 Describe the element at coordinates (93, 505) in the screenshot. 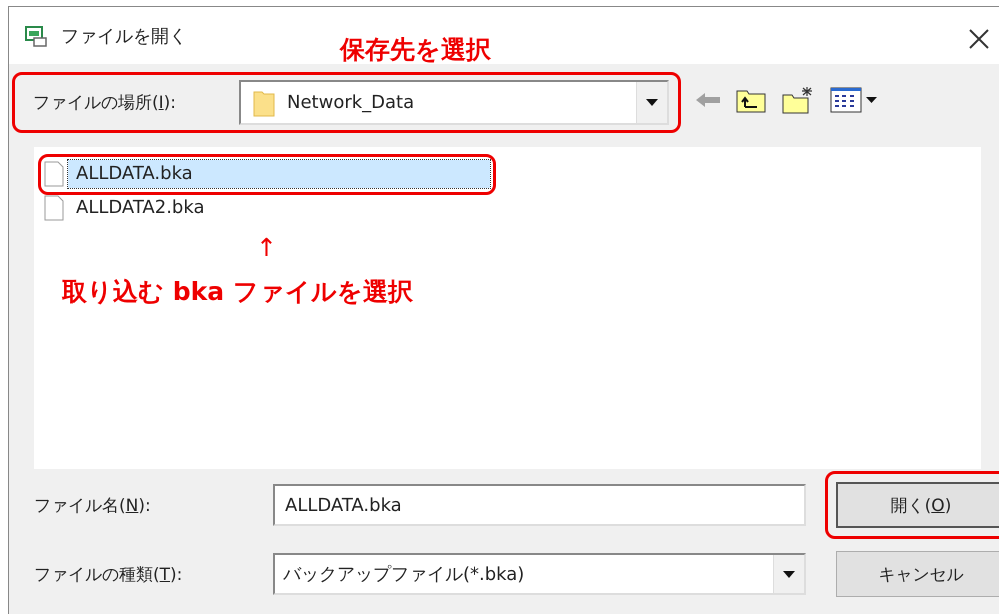

I see `file-name-label: ファイル名(N):` at that location.